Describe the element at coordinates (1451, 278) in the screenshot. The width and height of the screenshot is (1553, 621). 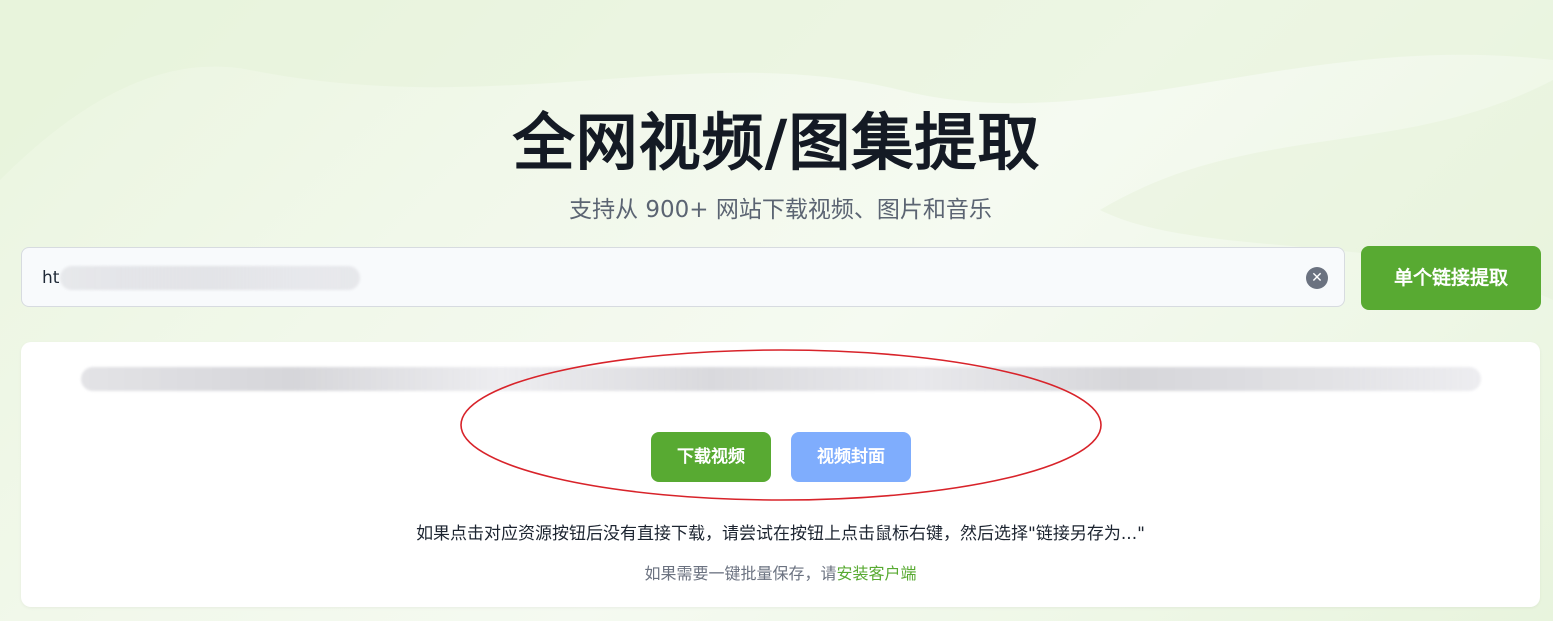
I see `single-link-extract-button: 单个链接提取` at that location.